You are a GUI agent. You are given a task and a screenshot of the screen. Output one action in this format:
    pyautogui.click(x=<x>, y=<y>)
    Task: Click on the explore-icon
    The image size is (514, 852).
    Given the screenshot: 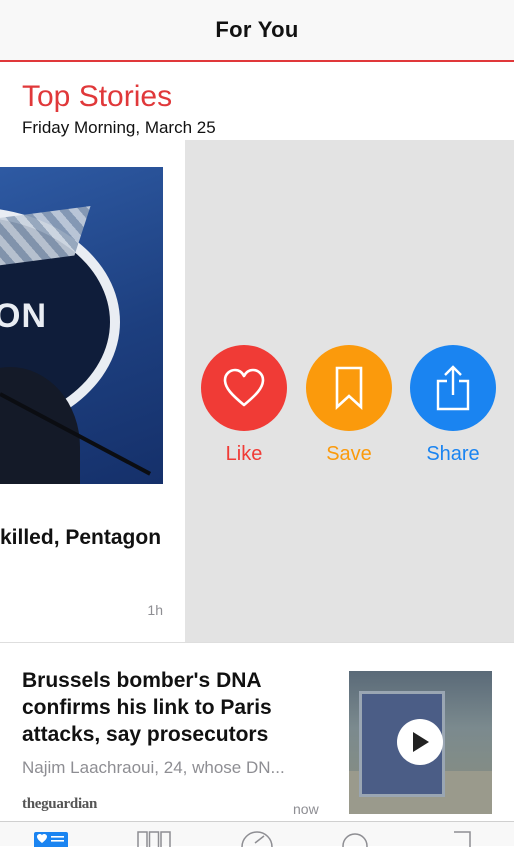 What is the action you would take?
    pyautogui.click(x=257, y=841)
    